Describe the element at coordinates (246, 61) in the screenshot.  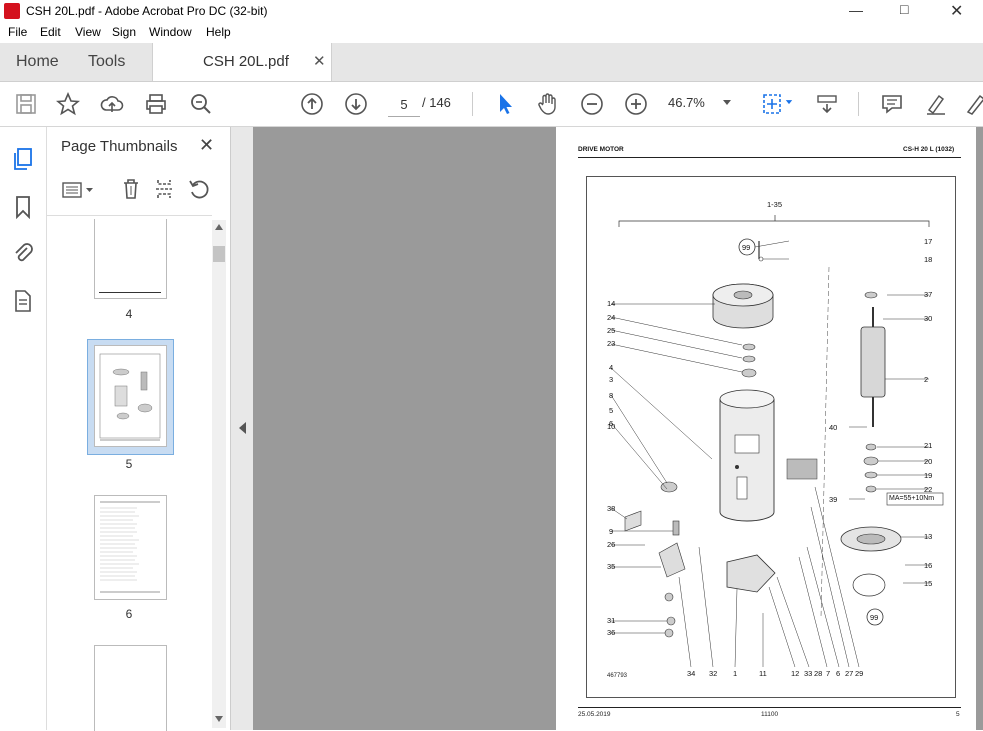
I see `tab-document-label: CSH 20L.pdf` at that location.